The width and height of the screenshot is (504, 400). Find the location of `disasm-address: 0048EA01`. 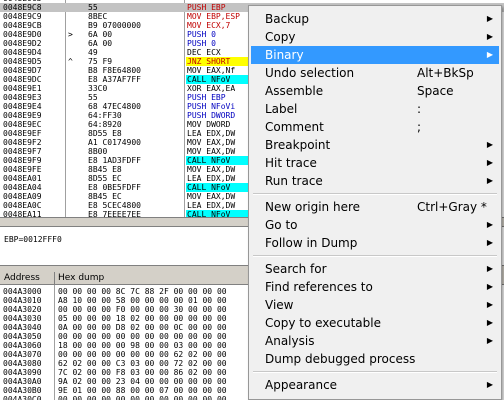

disasm-address: 0048EA01 is located at coordinates (22, 178).